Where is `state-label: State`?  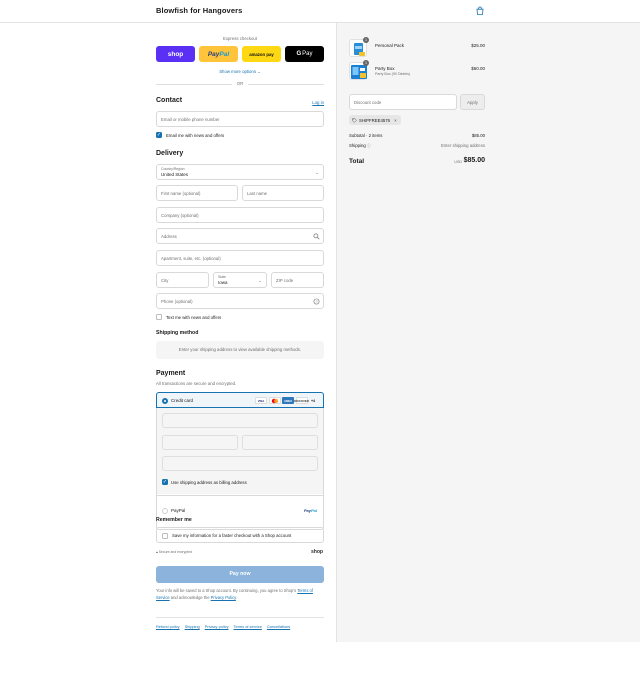
state-label: State is located at coordinates (222, 277).